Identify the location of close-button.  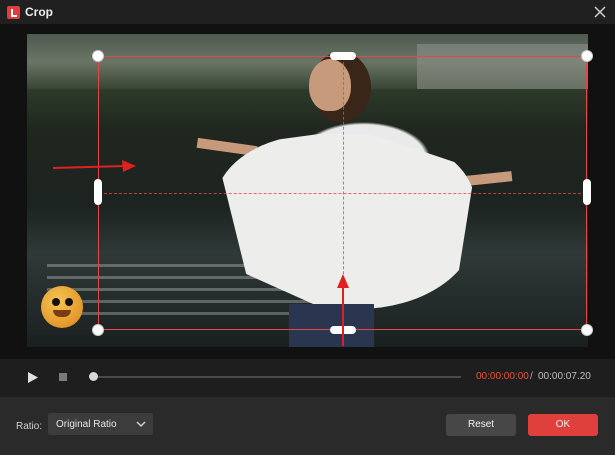
(600, 12).